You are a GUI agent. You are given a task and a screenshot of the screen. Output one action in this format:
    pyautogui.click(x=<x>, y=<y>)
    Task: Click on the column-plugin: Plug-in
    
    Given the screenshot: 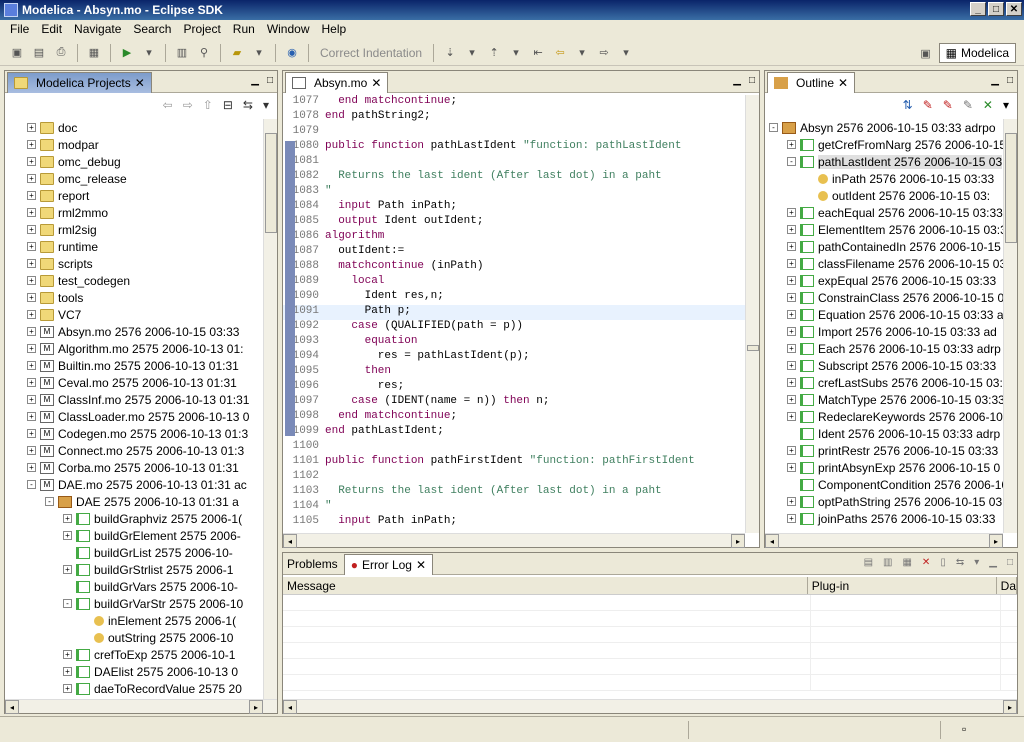 What is the action you would take?
    pyautogui.click(x=902, y=585)
    